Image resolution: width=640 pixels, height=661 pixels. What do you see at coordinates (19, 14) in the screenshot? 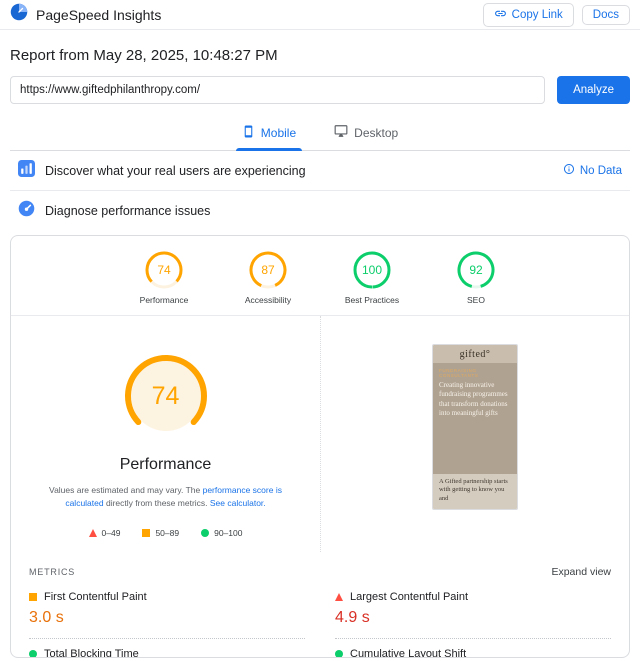
I see `pagespeed-logo-icon` at bounding box center [19, 14].